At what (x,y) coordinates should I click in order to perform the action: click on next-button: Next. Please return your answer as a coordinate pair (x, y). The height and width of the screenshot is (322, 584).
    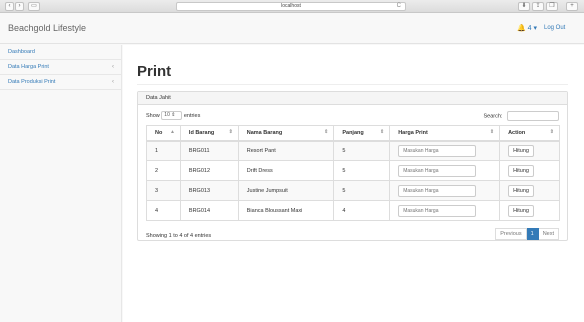
    Looking at the image, I should click on (548, 234).